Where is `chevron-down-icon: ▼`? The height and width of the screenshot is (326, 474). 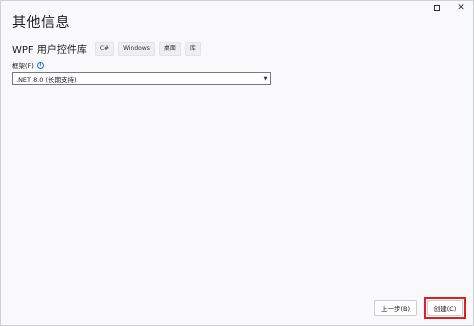 chevron-down-icon: ▼ is located at coordinates (265, 78).